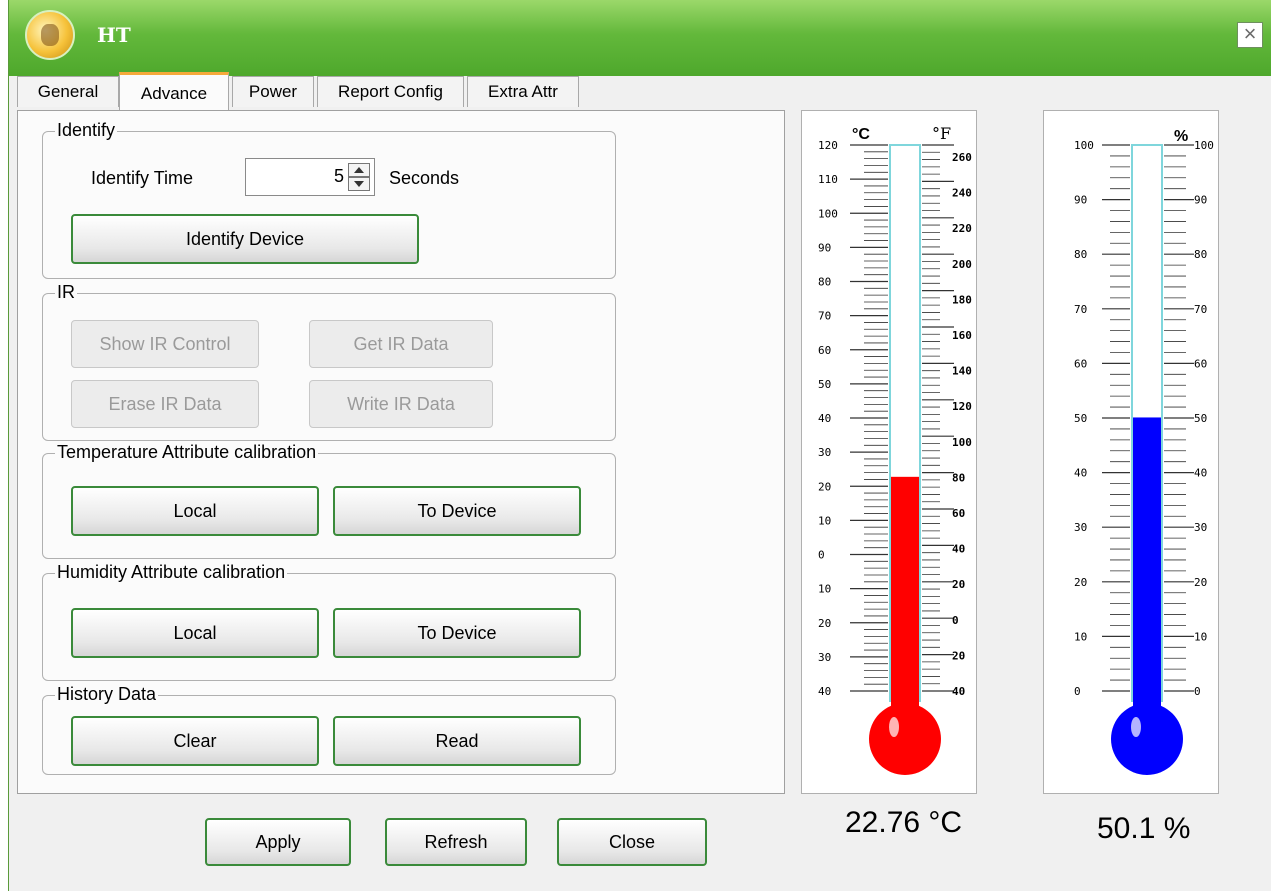  Describe the element at coordinates (1147, 739) in the screenshot. I see `humidity-bulb` at that location.